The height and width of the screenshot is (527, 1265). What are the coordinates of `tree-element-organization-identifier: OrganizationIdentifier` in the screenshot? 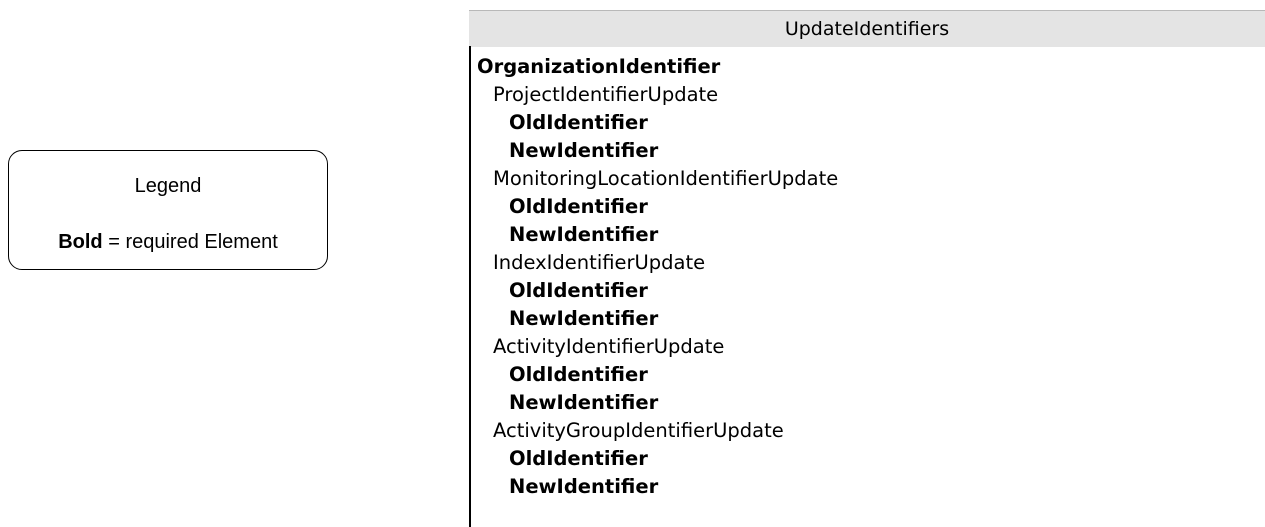 It's located at (599, 66).